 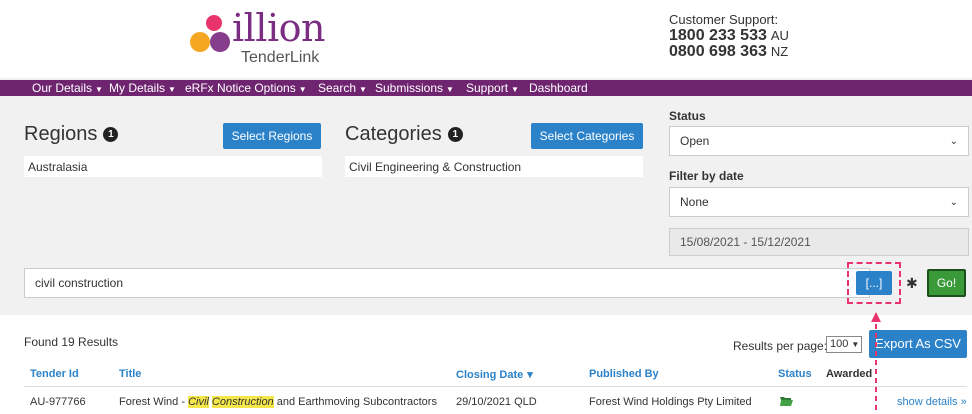 I want to click on tender-id: AU-977766, so click(x=58, y=402).